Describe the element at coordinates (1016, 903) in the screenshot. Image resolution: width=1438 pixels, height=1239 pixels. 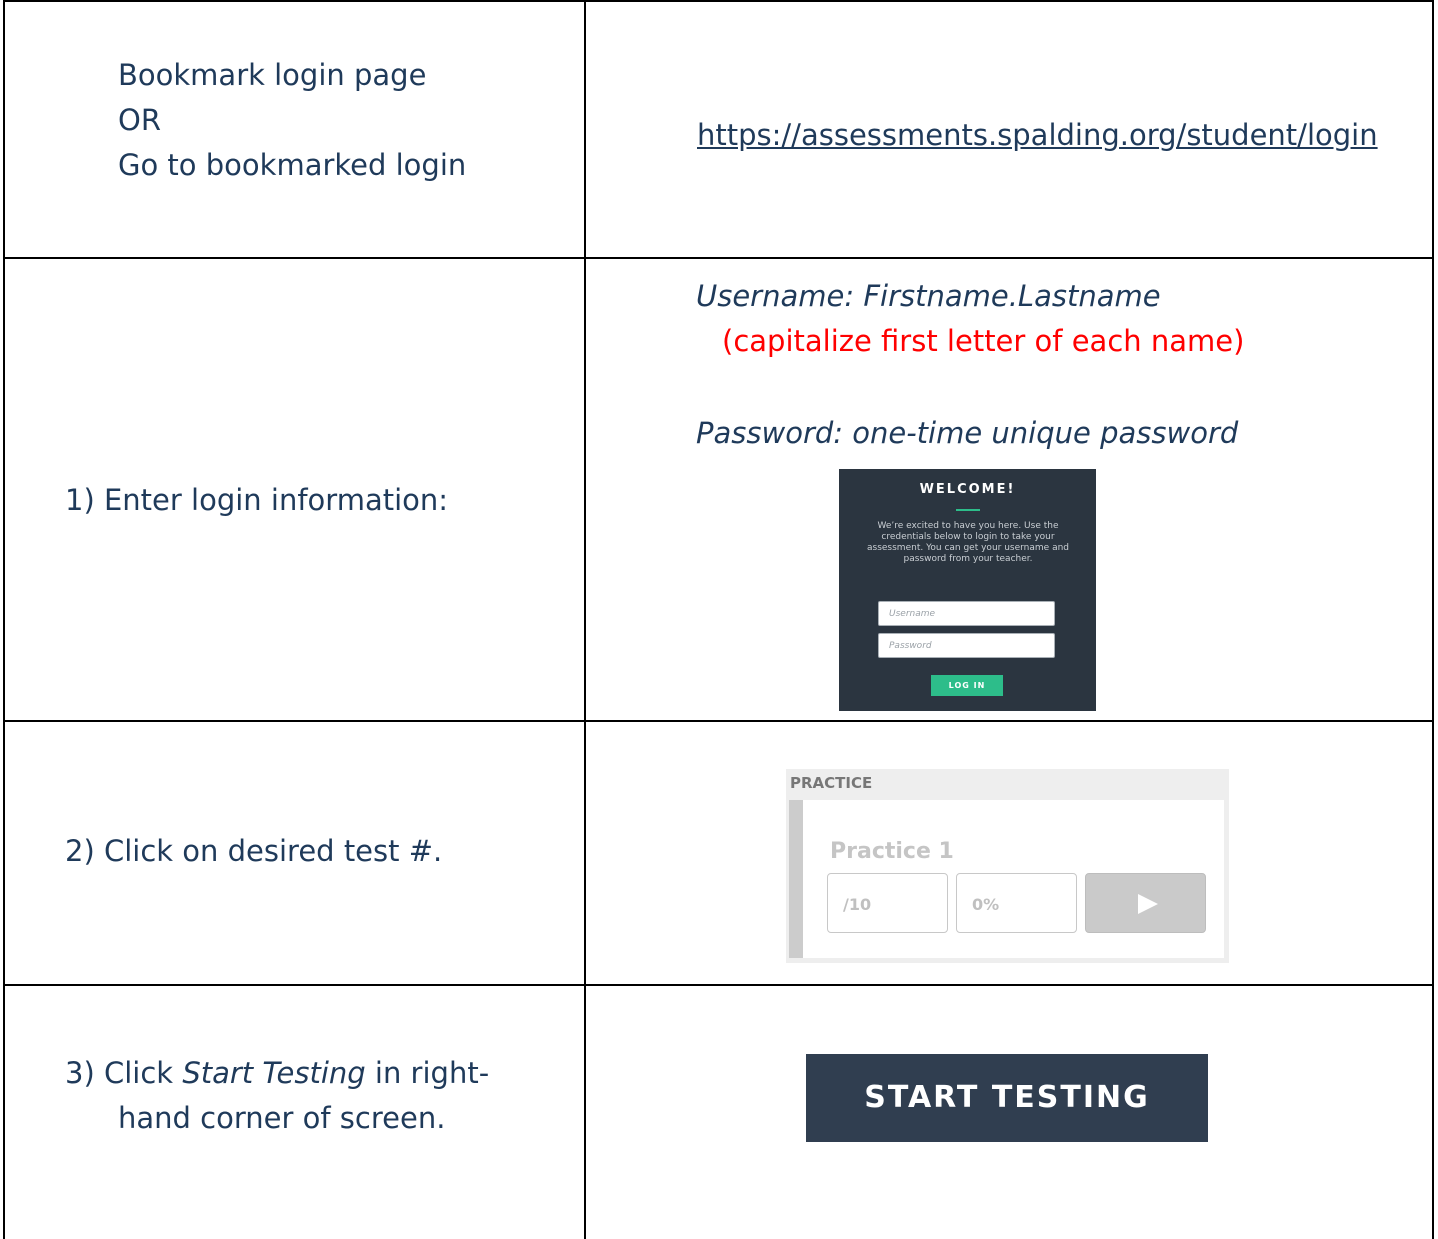
I see `percent-box: 0%` at that location.